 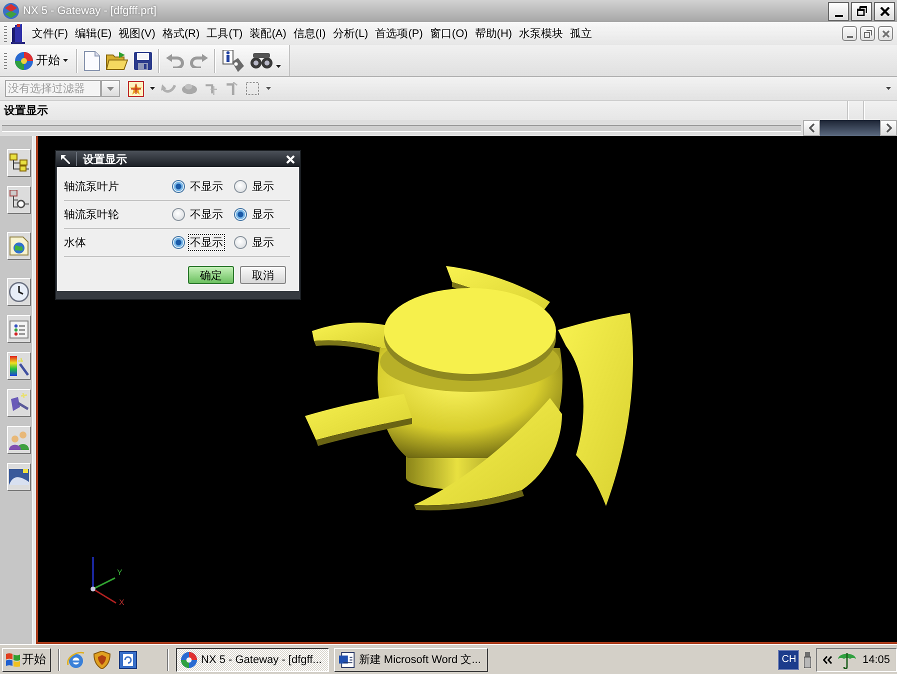 What do you see at coordinates (102, 659) in the screenshot?
I see `shield-icon` at bounding box center [102, 659].